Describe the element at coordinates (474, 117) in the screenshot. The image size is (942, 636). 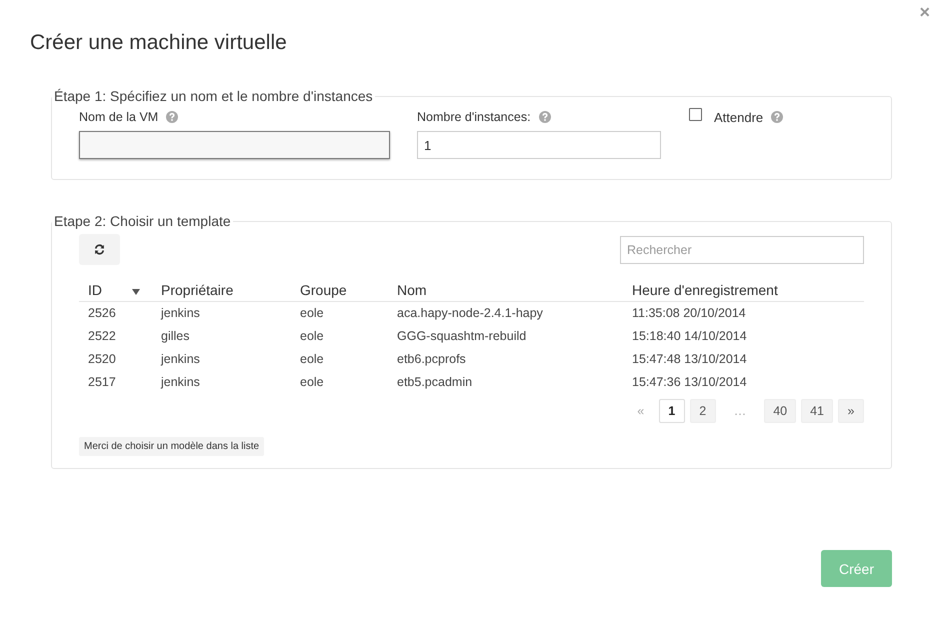
I see `field-label: Nombre d'instances:` at that location.